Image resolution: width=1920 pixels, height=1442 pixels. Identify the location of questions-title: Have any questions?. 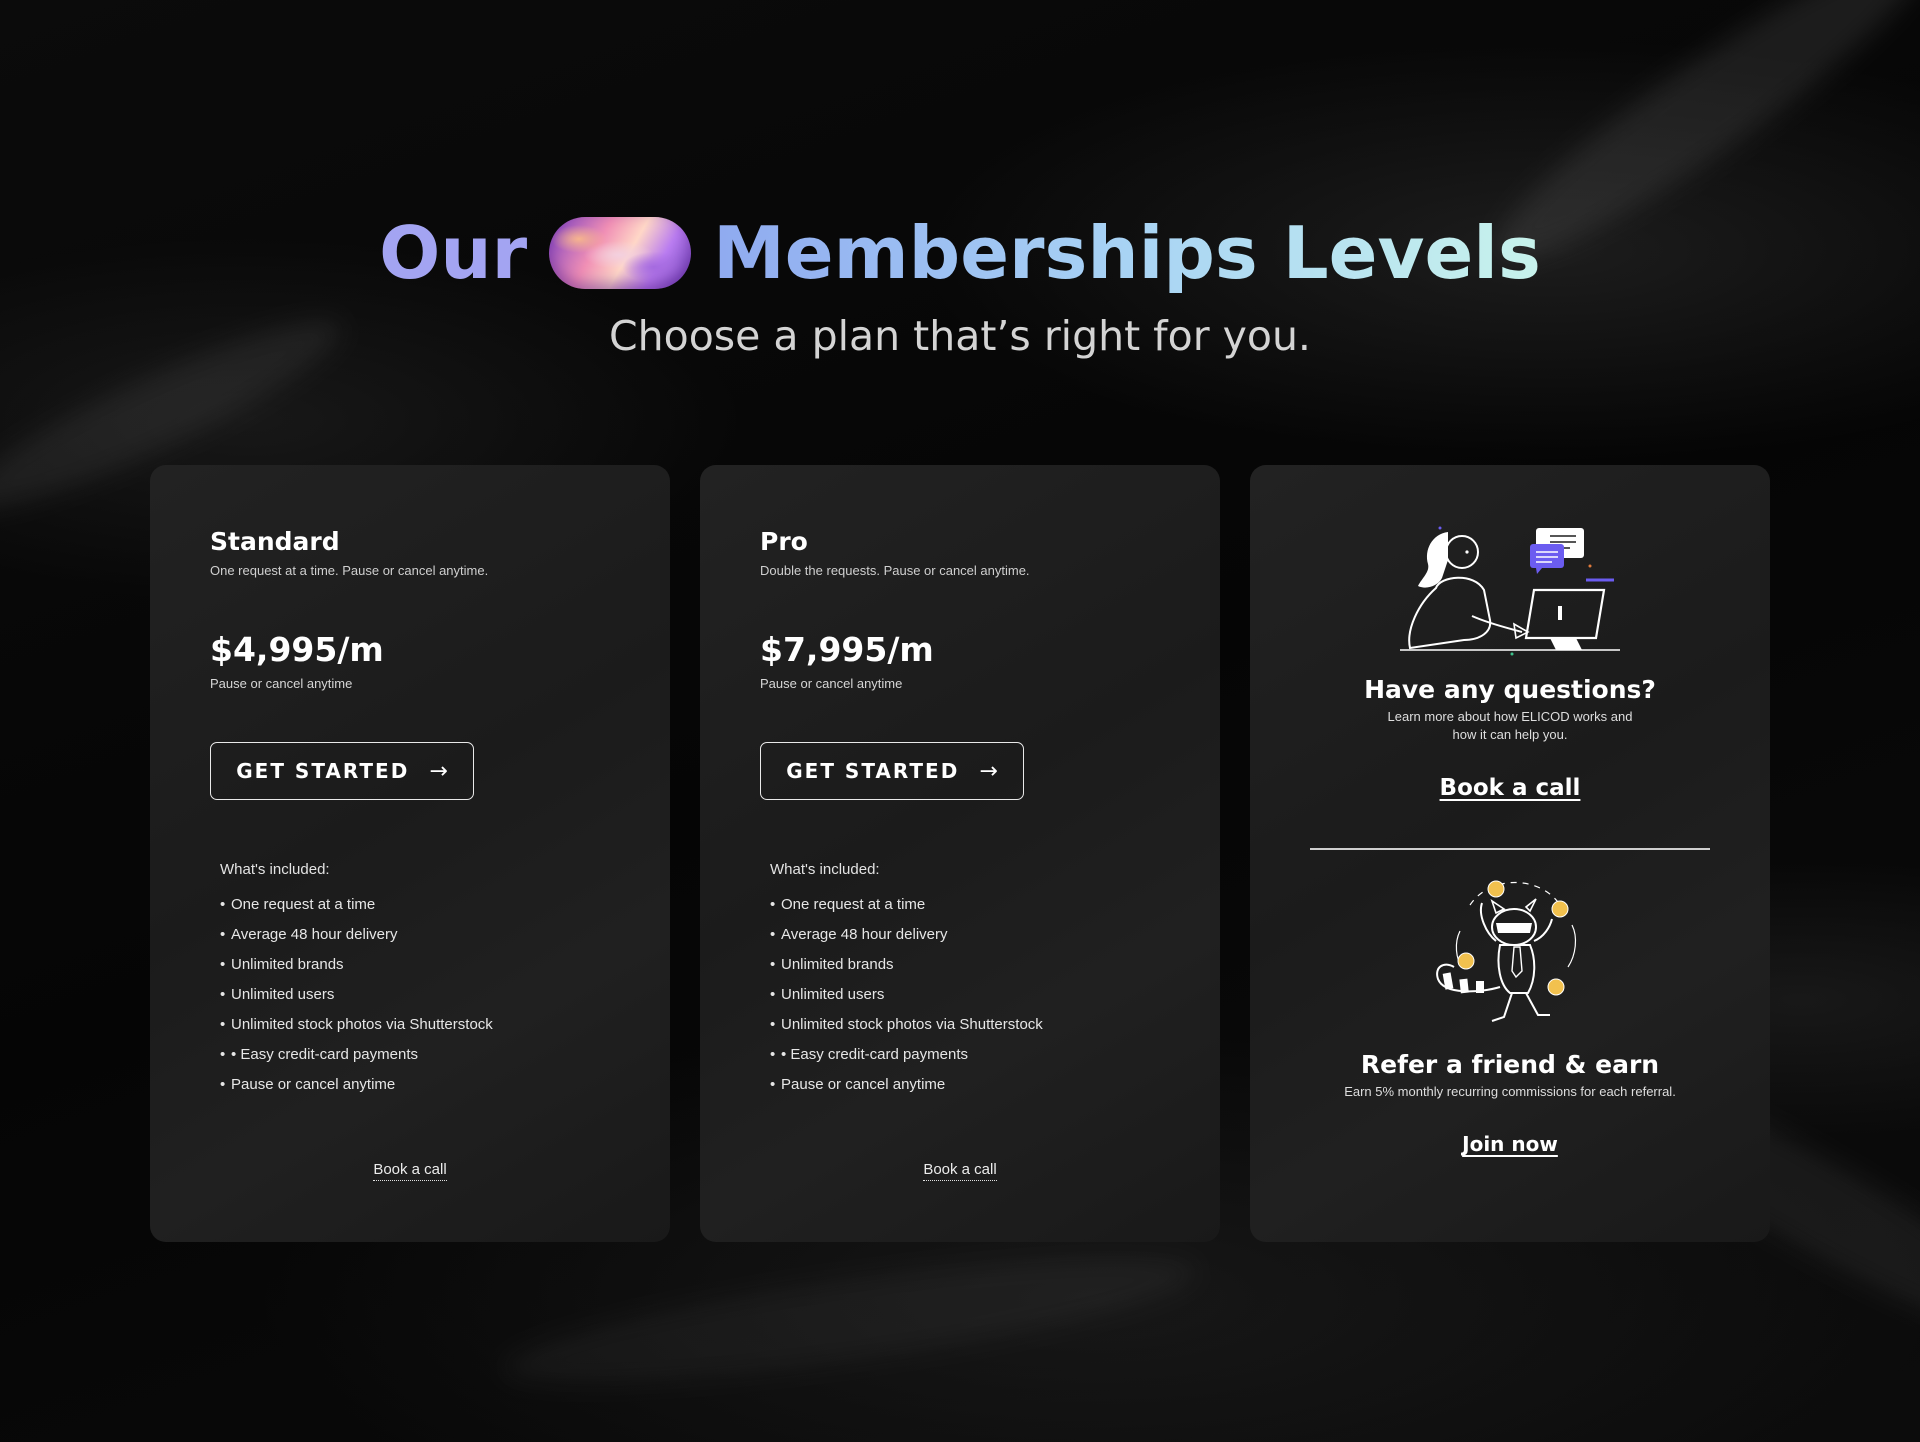
(1510, 689).